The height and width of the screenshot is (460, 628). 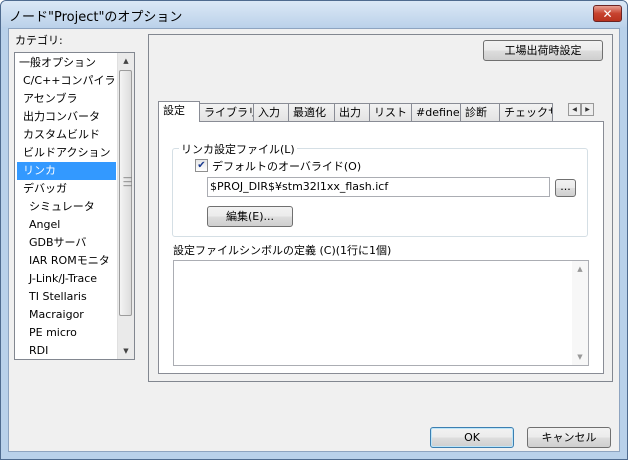 I want to click on category-item: GDBサーバ, so click(x=51, y=243).